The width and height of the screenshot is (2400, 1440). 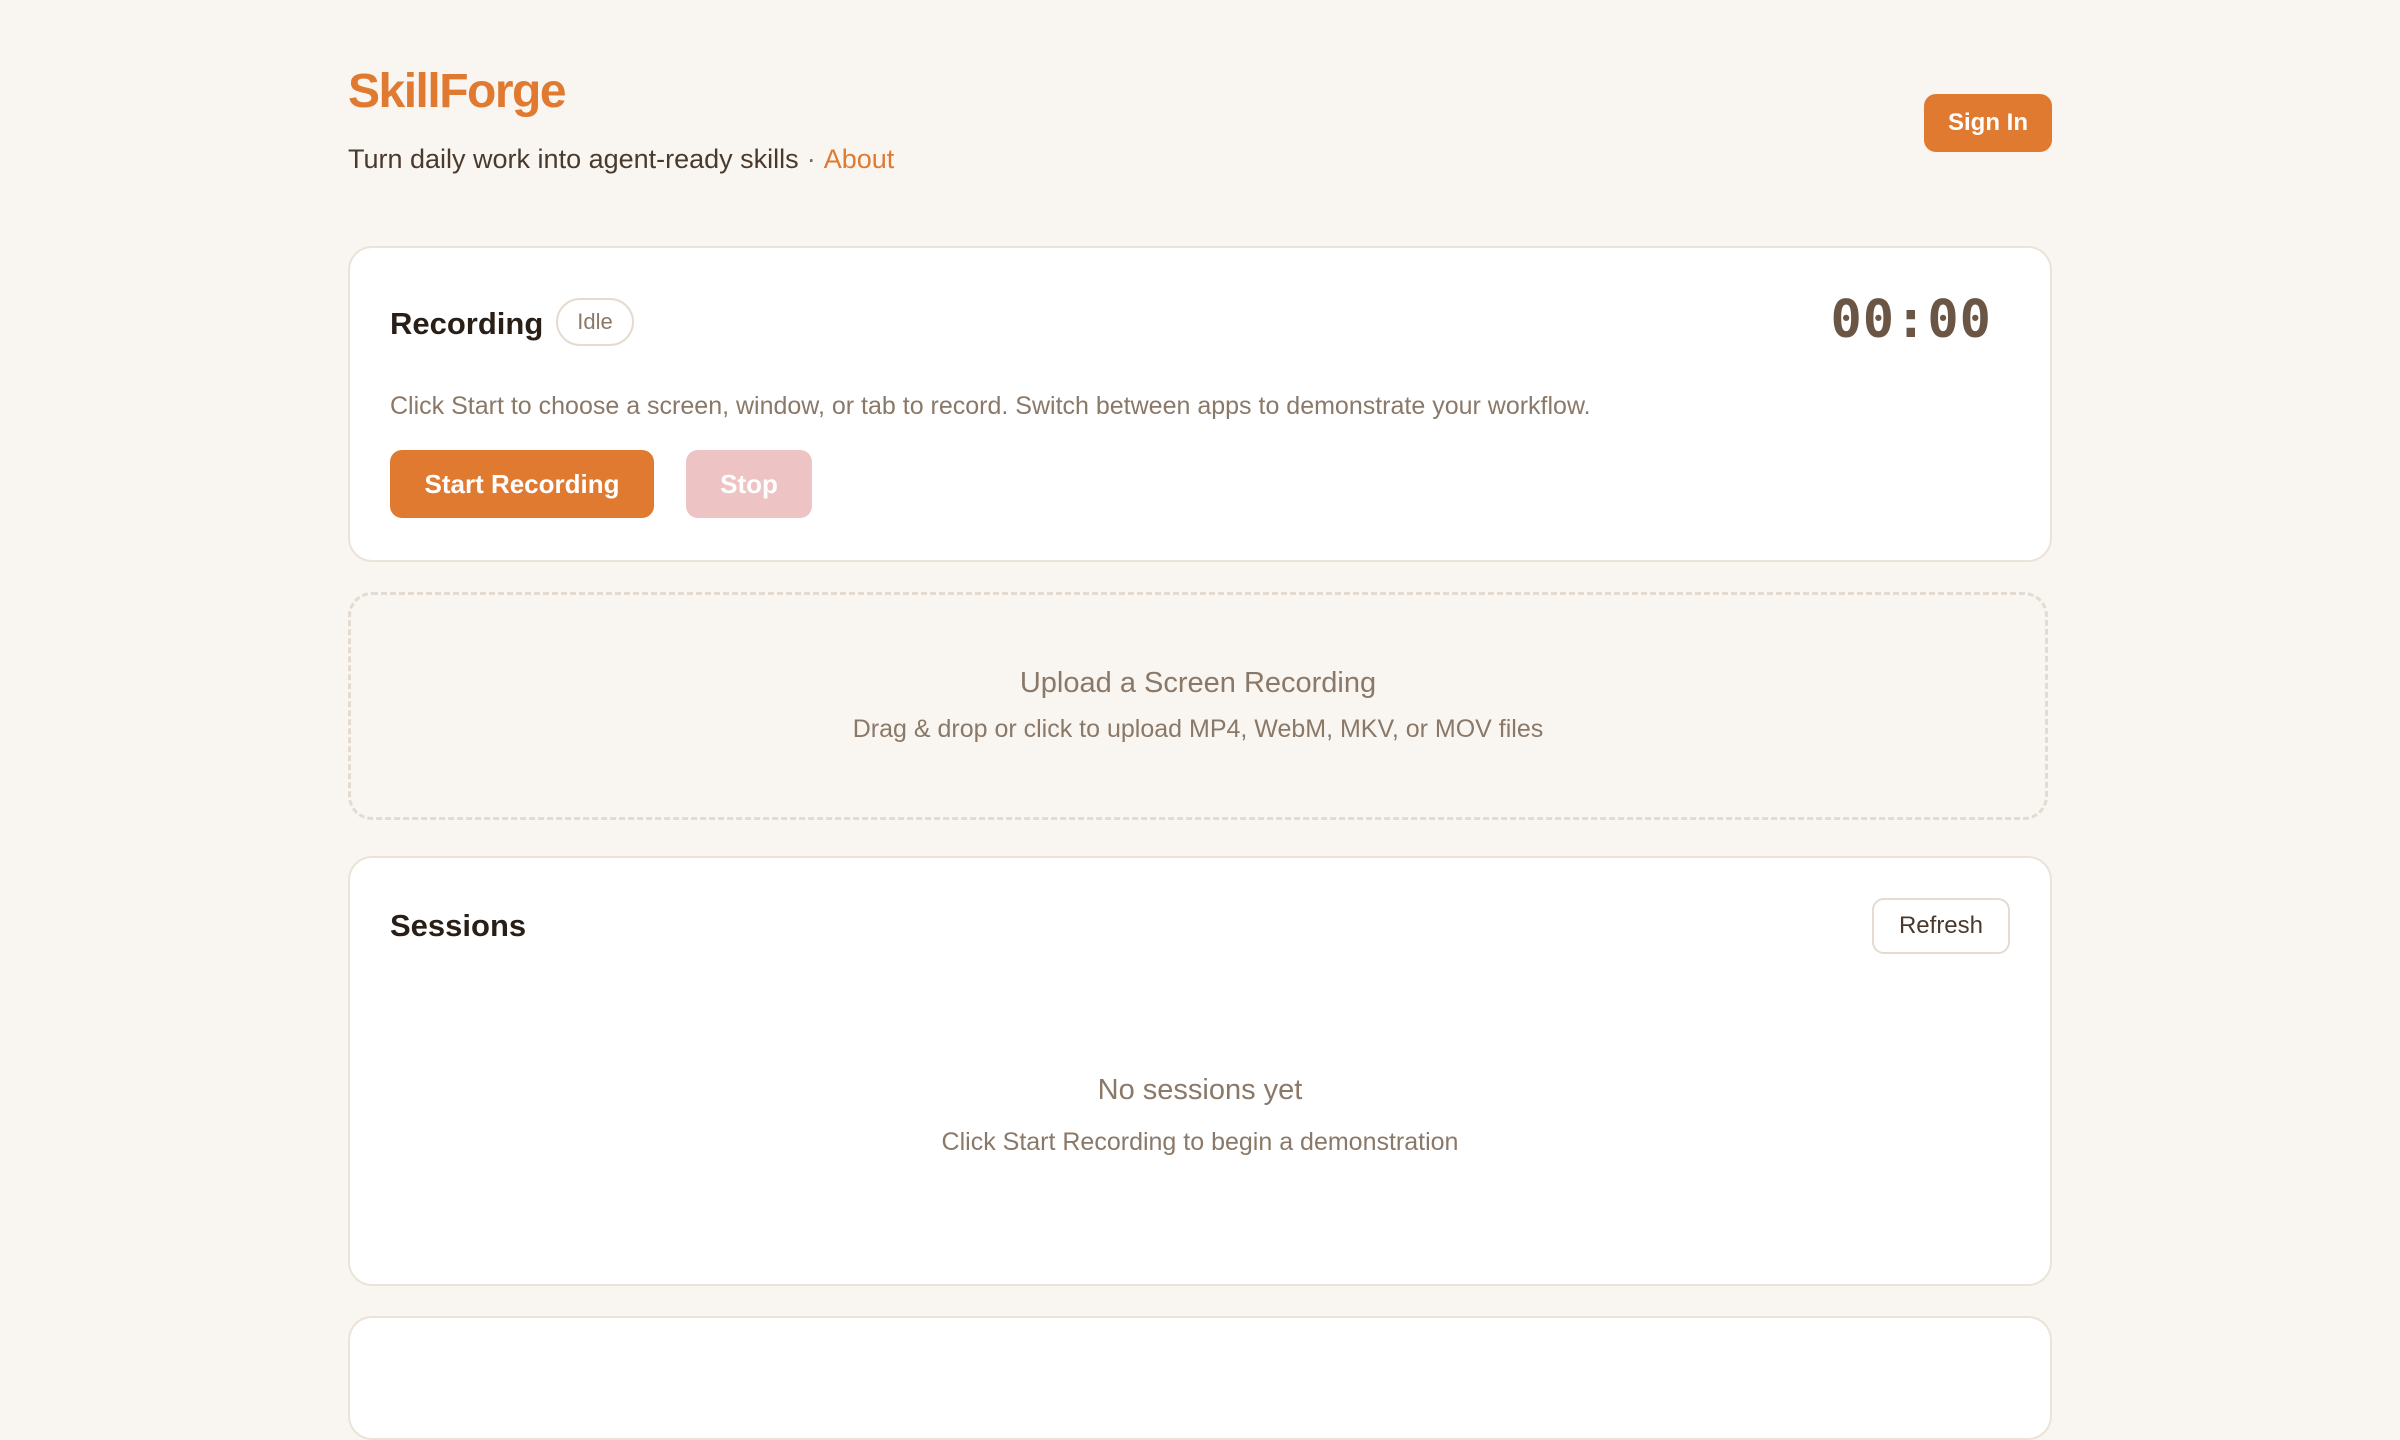 What do you see at coordinates (522, 484) in the screenshot?
I see `start-recording-button: Start Recording` at bounding box center [522, 484].